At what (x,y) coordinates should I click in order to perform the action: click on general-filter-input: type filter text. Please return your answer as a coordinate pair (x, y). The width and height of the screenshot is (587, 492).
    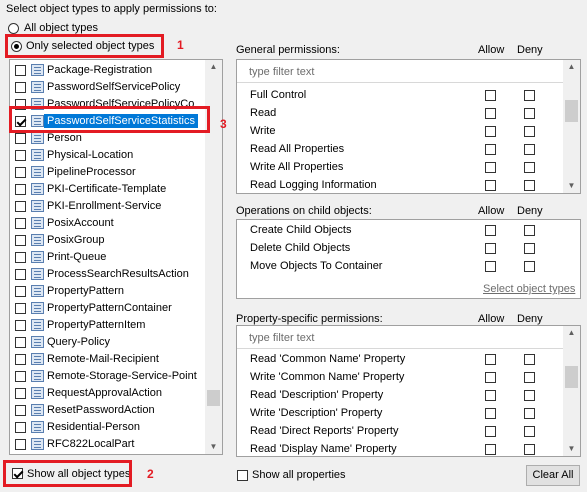
    Looking at the image, I should click on (281, 72).